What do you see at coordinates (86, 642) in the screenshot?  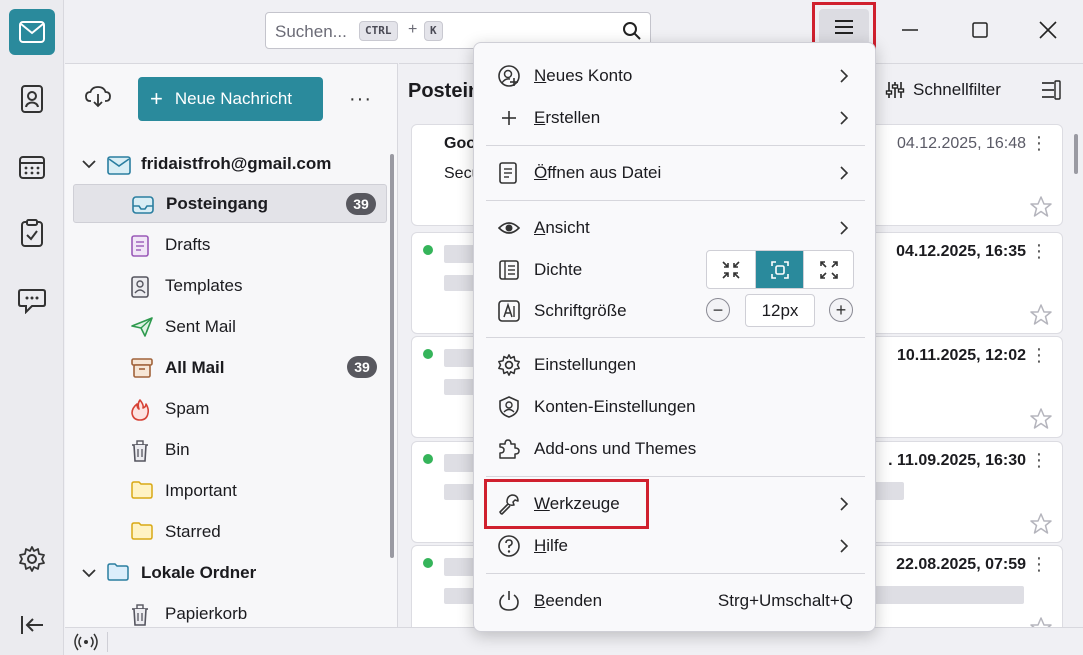 I see `online-status-icon` at bounding box center [86, 642].